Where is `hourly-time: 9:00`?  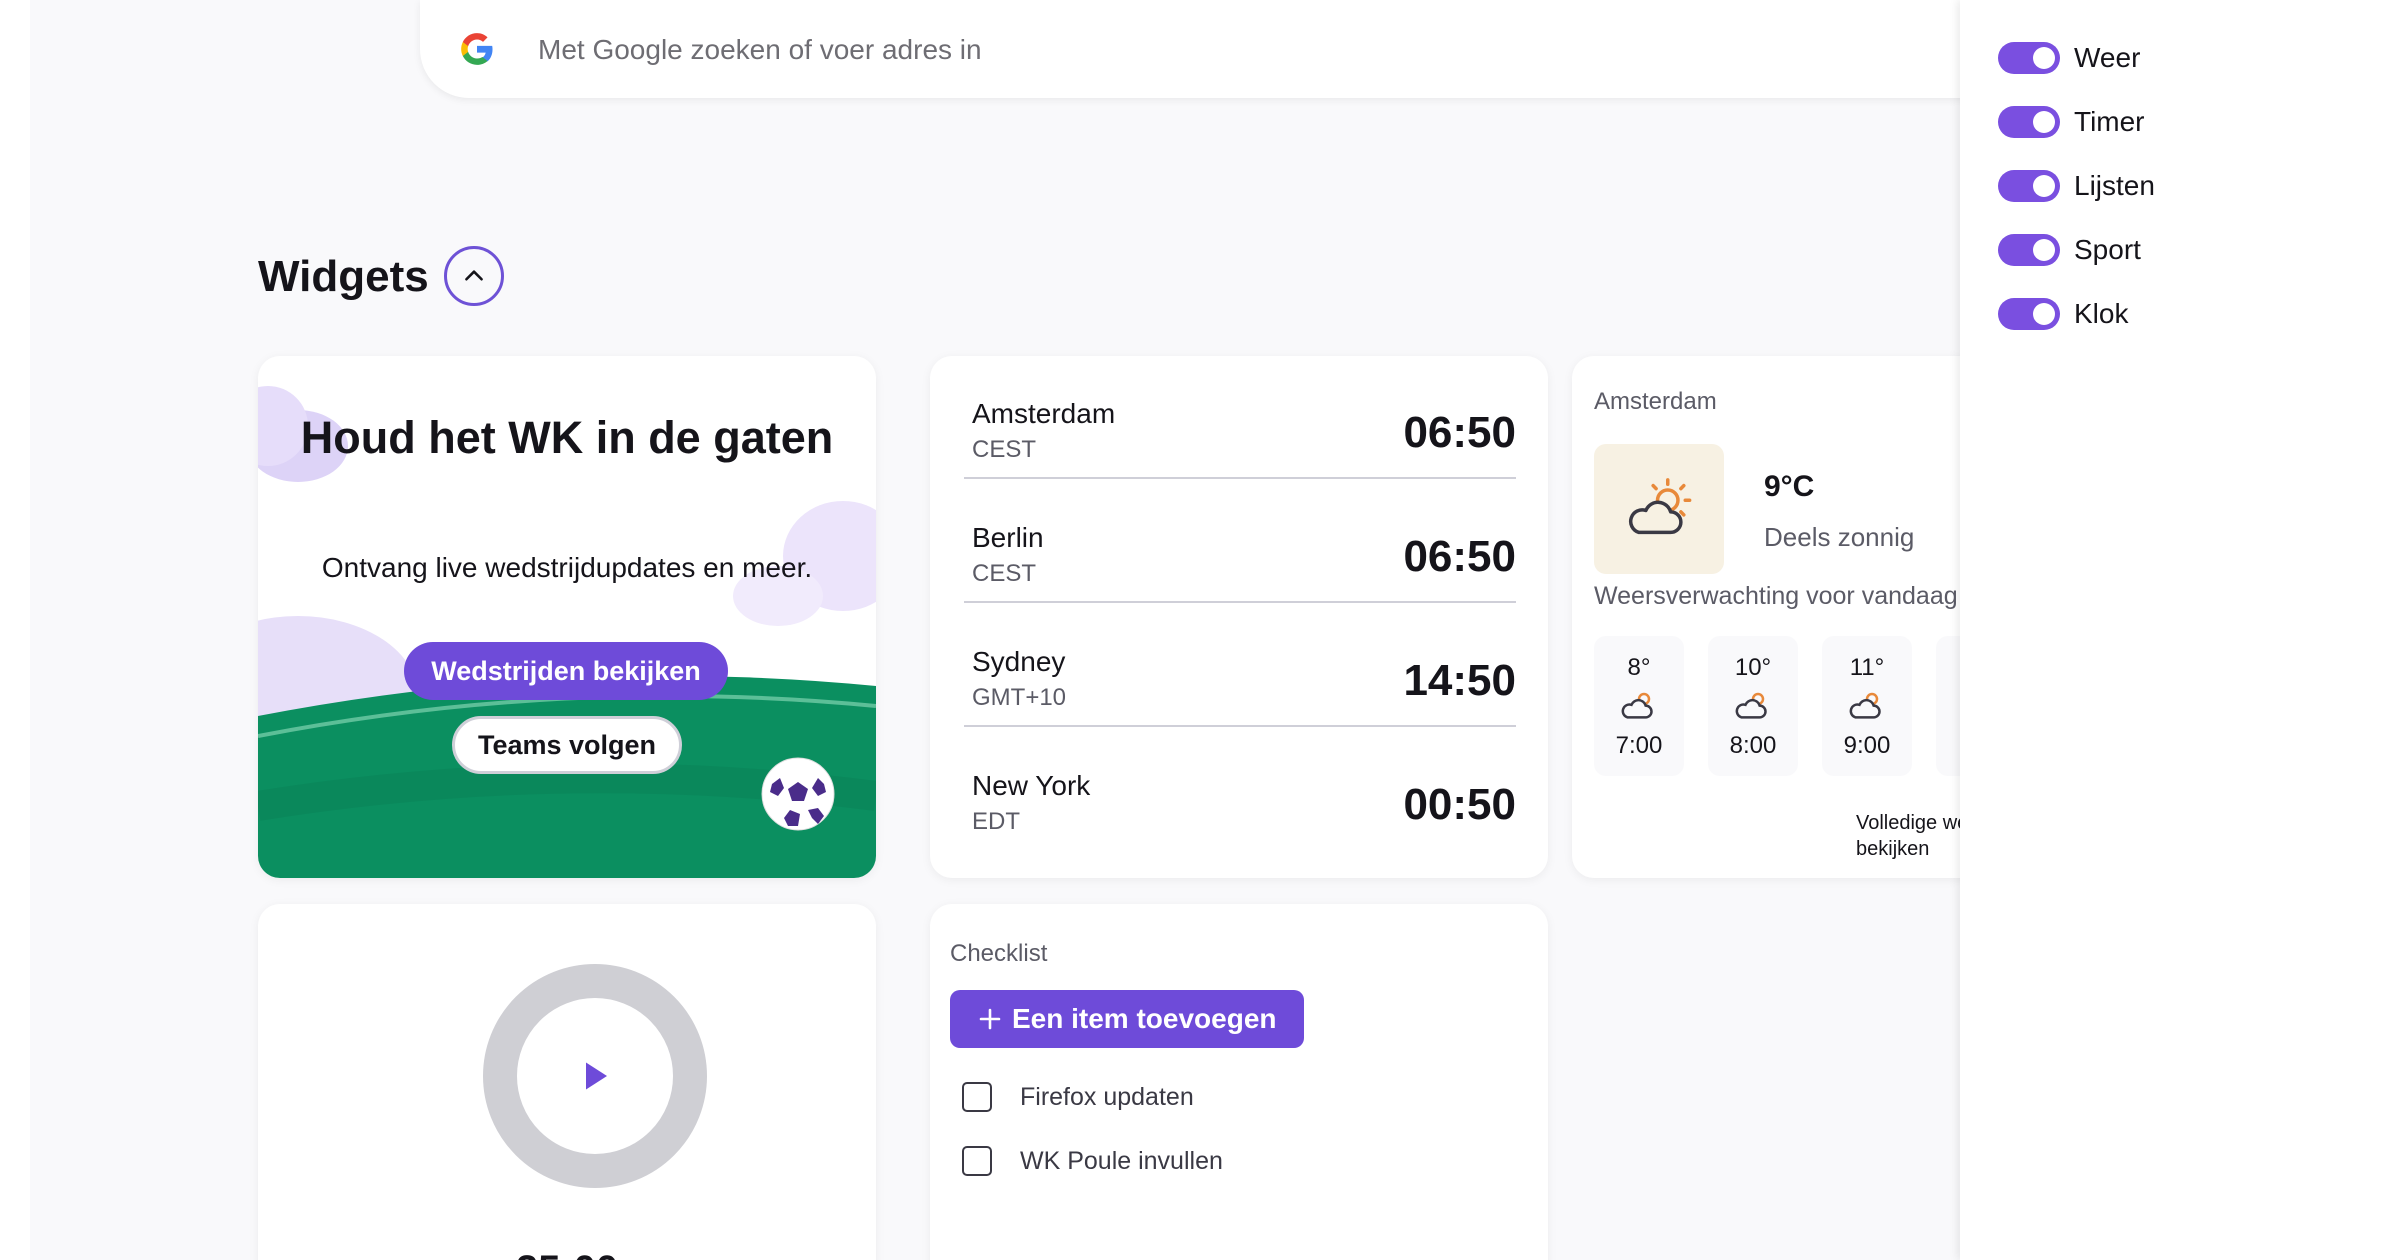 hourly-time: 9:00 is located at coordinates (1867, 745).